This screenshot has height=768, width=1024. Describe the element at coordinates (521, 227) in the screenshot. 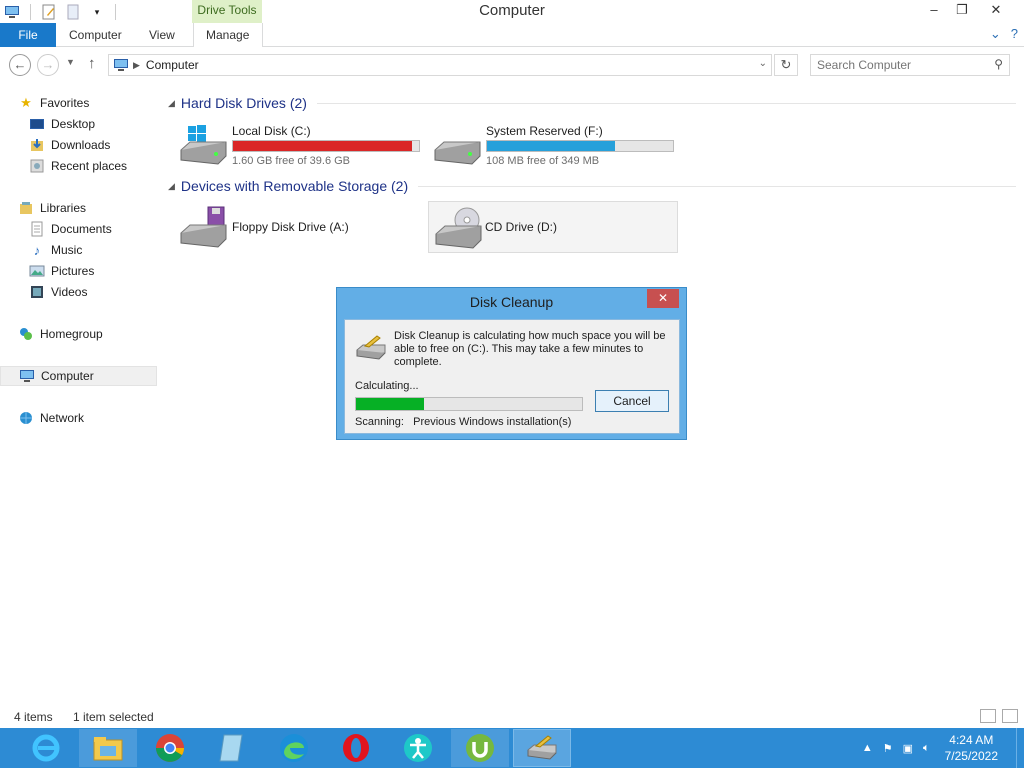

I see `drive-name: CD Drive (D:)` at that location.